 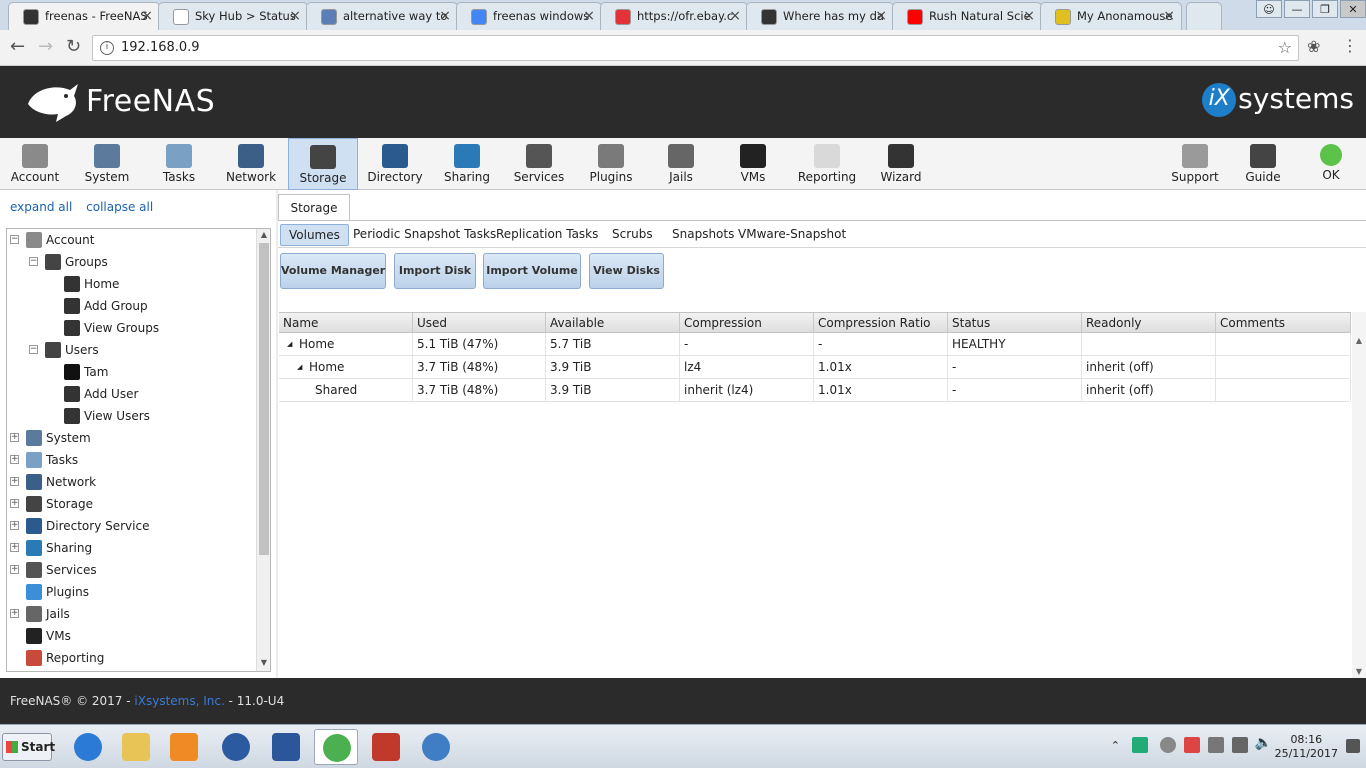 What do you see at coordinates (1204, 16) in the screenshot?
I see `new-tab-button` at bounding box center [1204, 16].